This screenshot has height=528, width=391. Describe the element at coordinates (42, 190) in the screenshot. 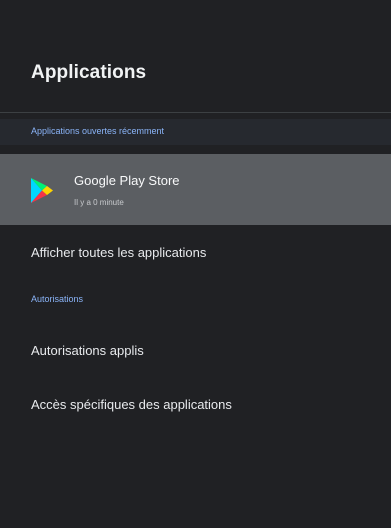

I see `google-play-store-icon` at that location.